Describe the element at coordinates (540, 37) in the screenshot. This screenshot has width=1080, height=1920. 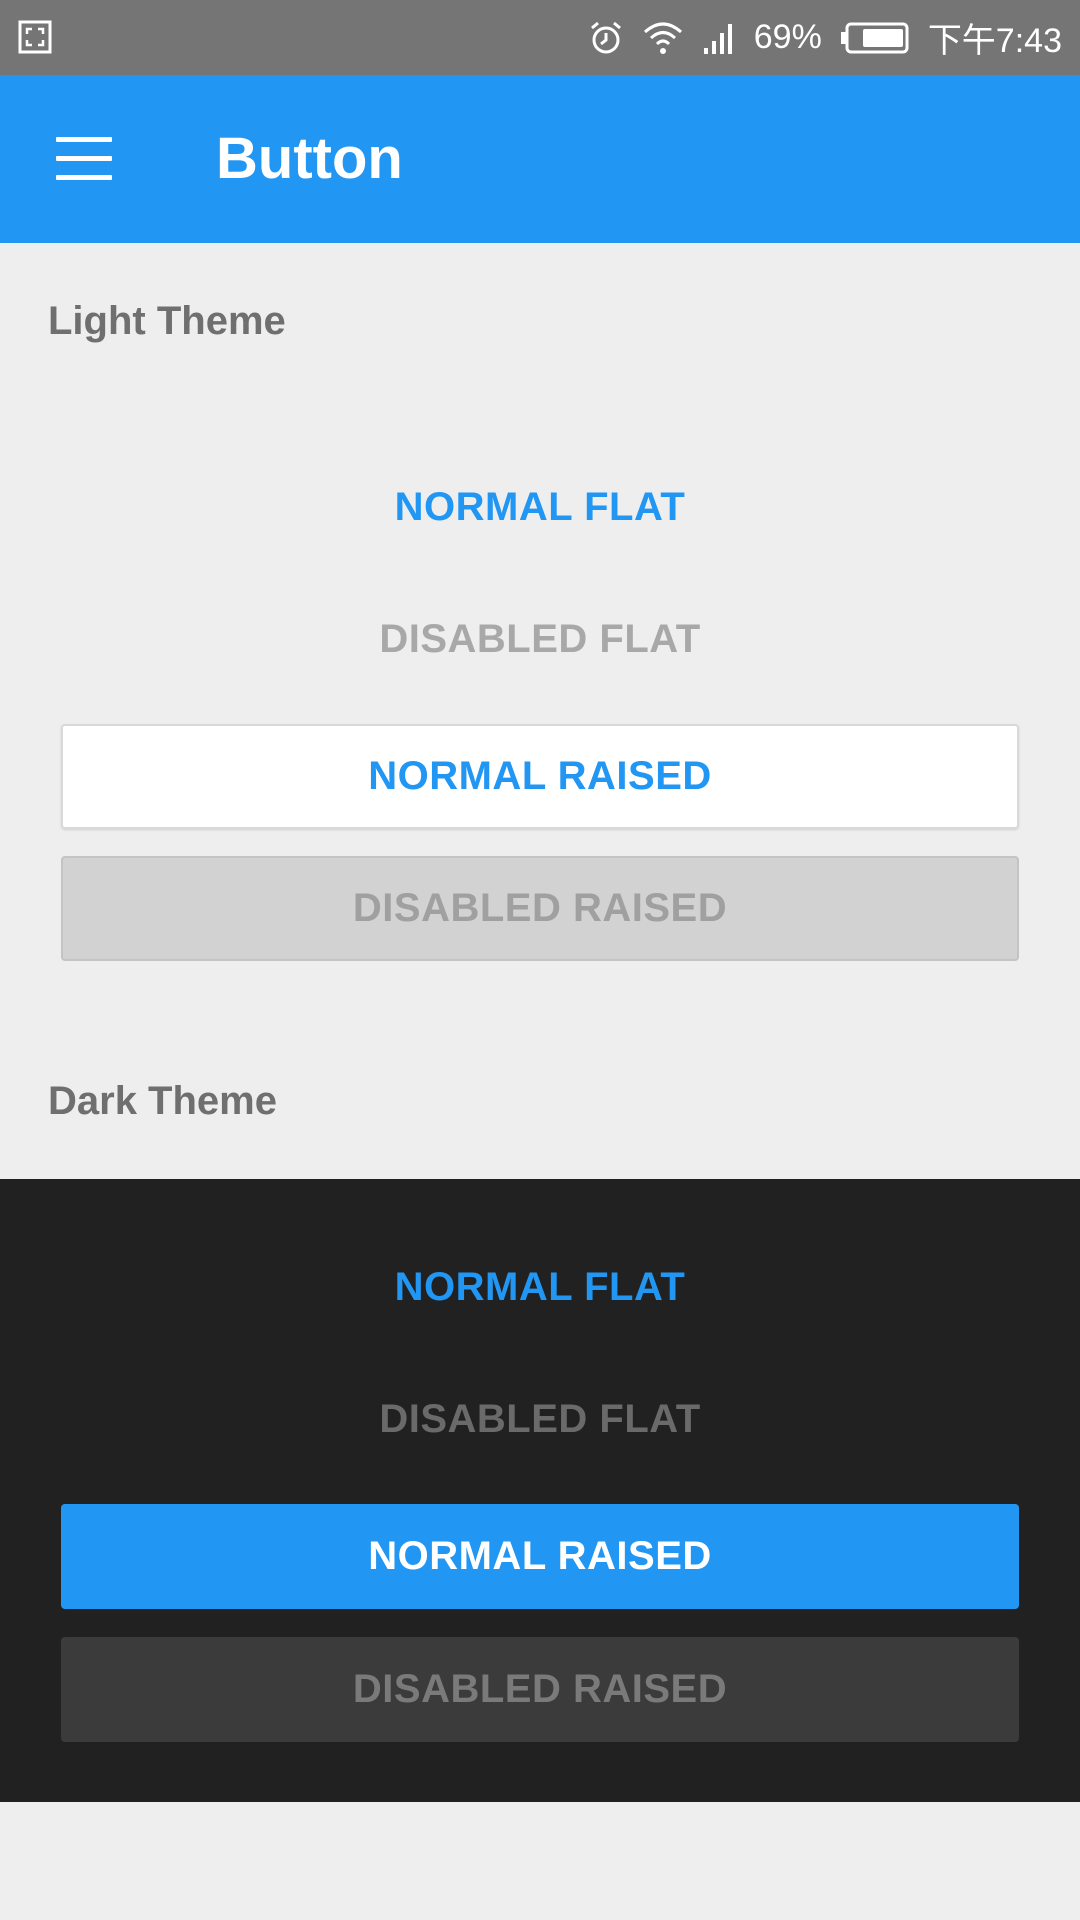
I see `status-bar: 69% 下午7:43` at that location.